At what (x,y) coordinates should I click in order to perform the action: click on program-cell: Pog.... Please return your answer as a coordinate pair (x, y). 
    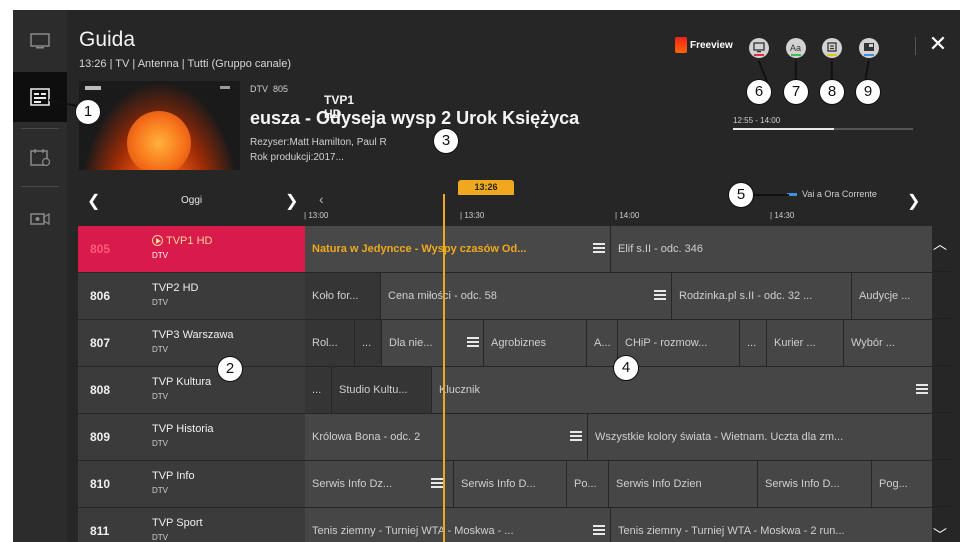
    Looking at the image, I should click on (902, 484).